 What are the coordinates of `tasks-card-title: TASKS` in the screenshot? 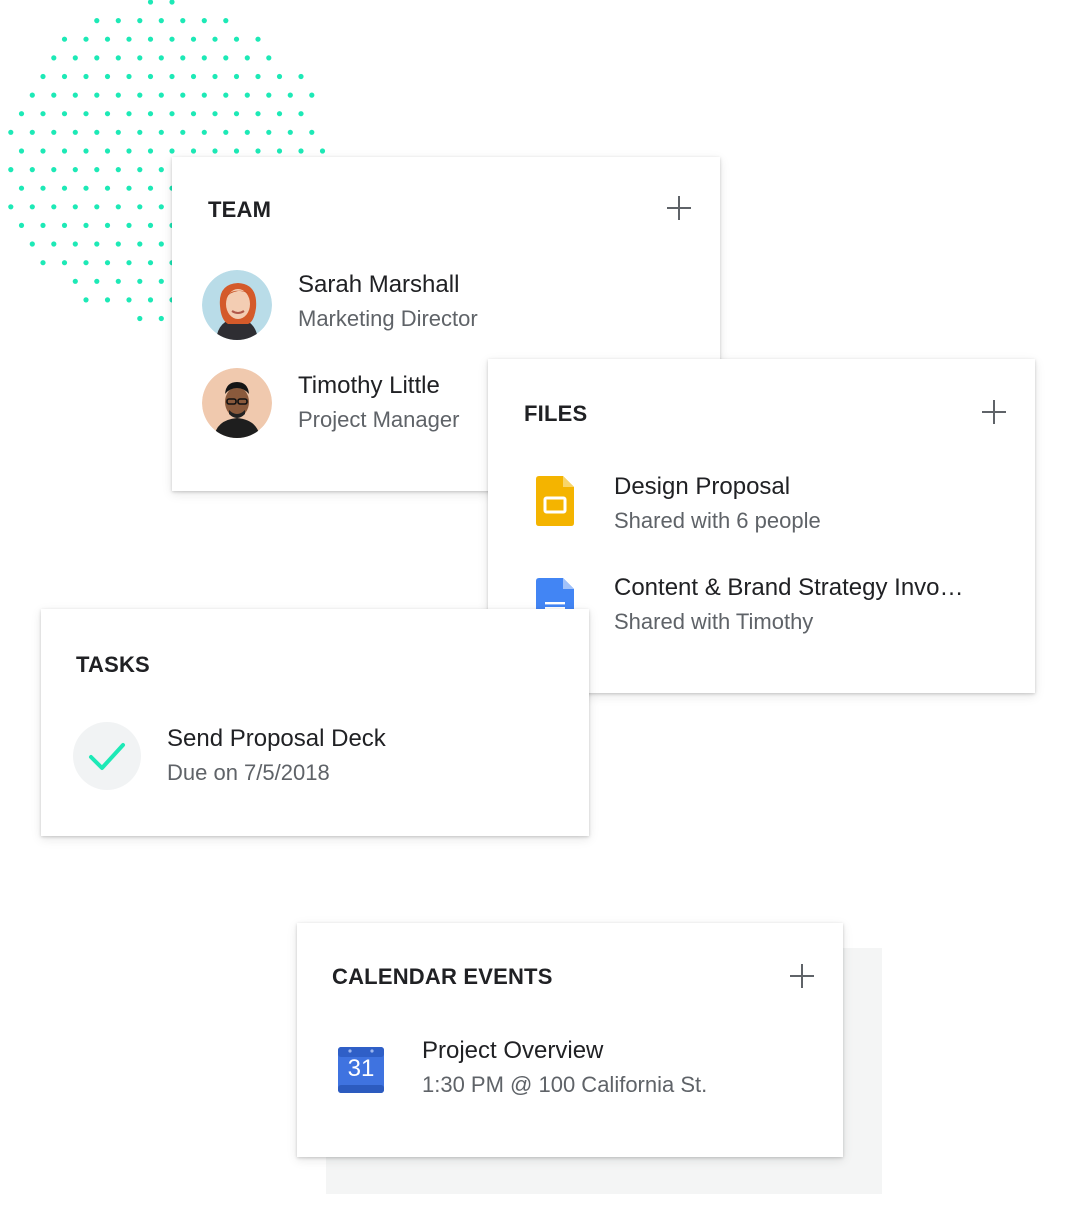 It's located at (113, 664).